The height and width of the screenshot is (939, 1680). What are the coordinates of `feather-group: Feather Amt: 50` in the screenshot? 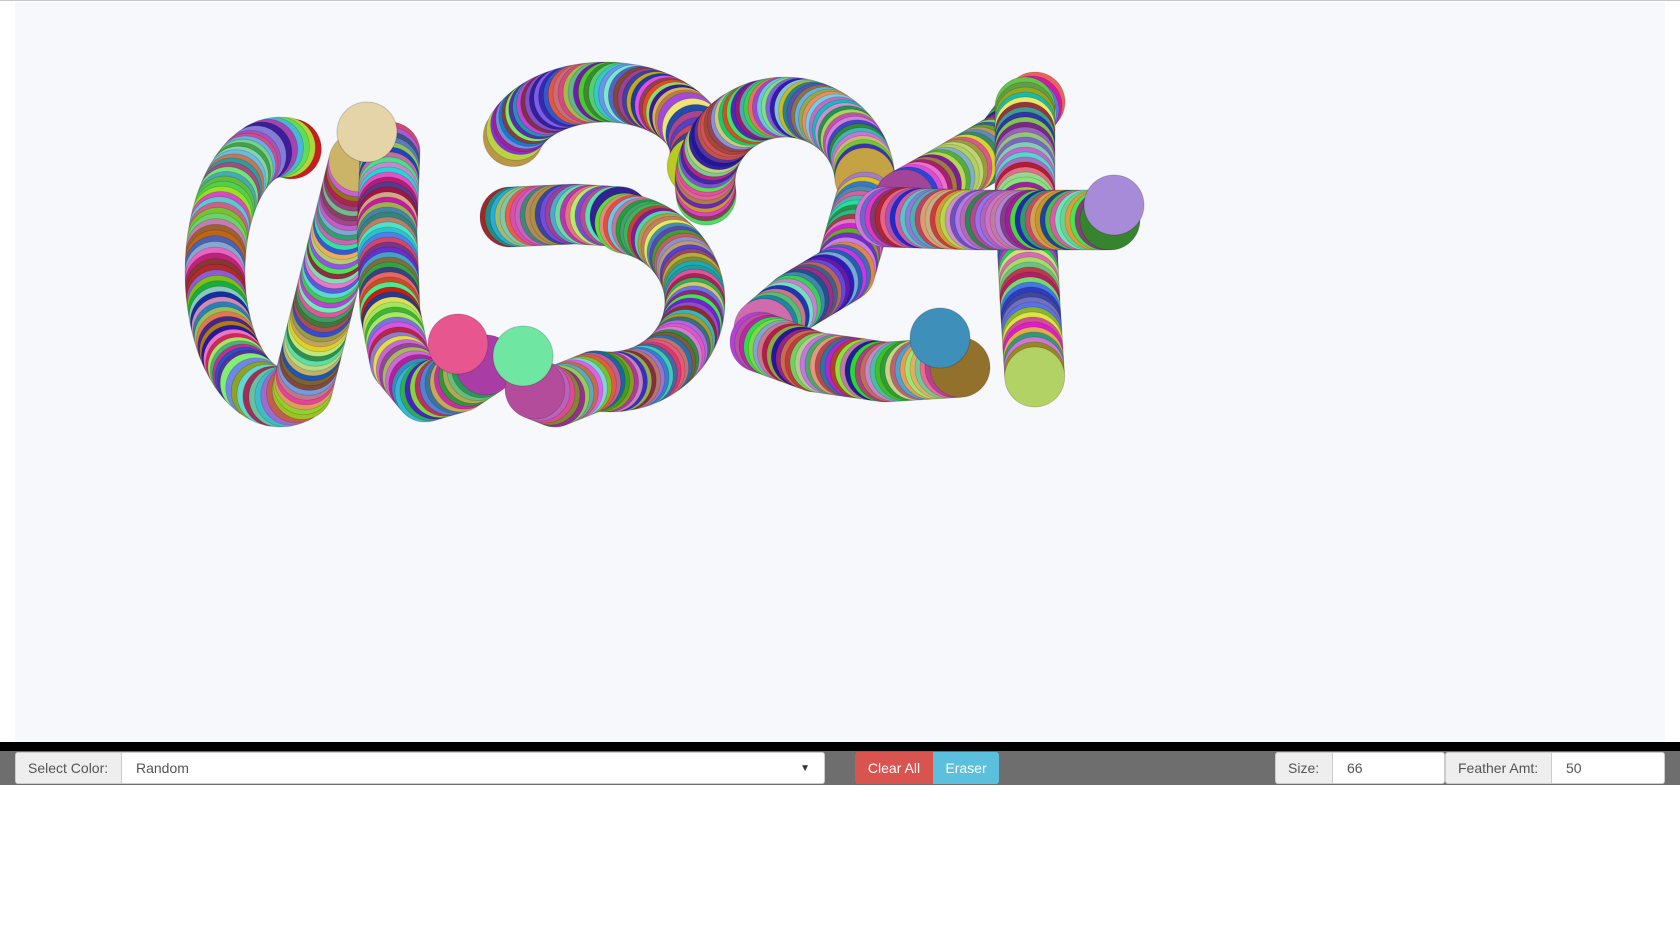 It's located at (1555, 768).